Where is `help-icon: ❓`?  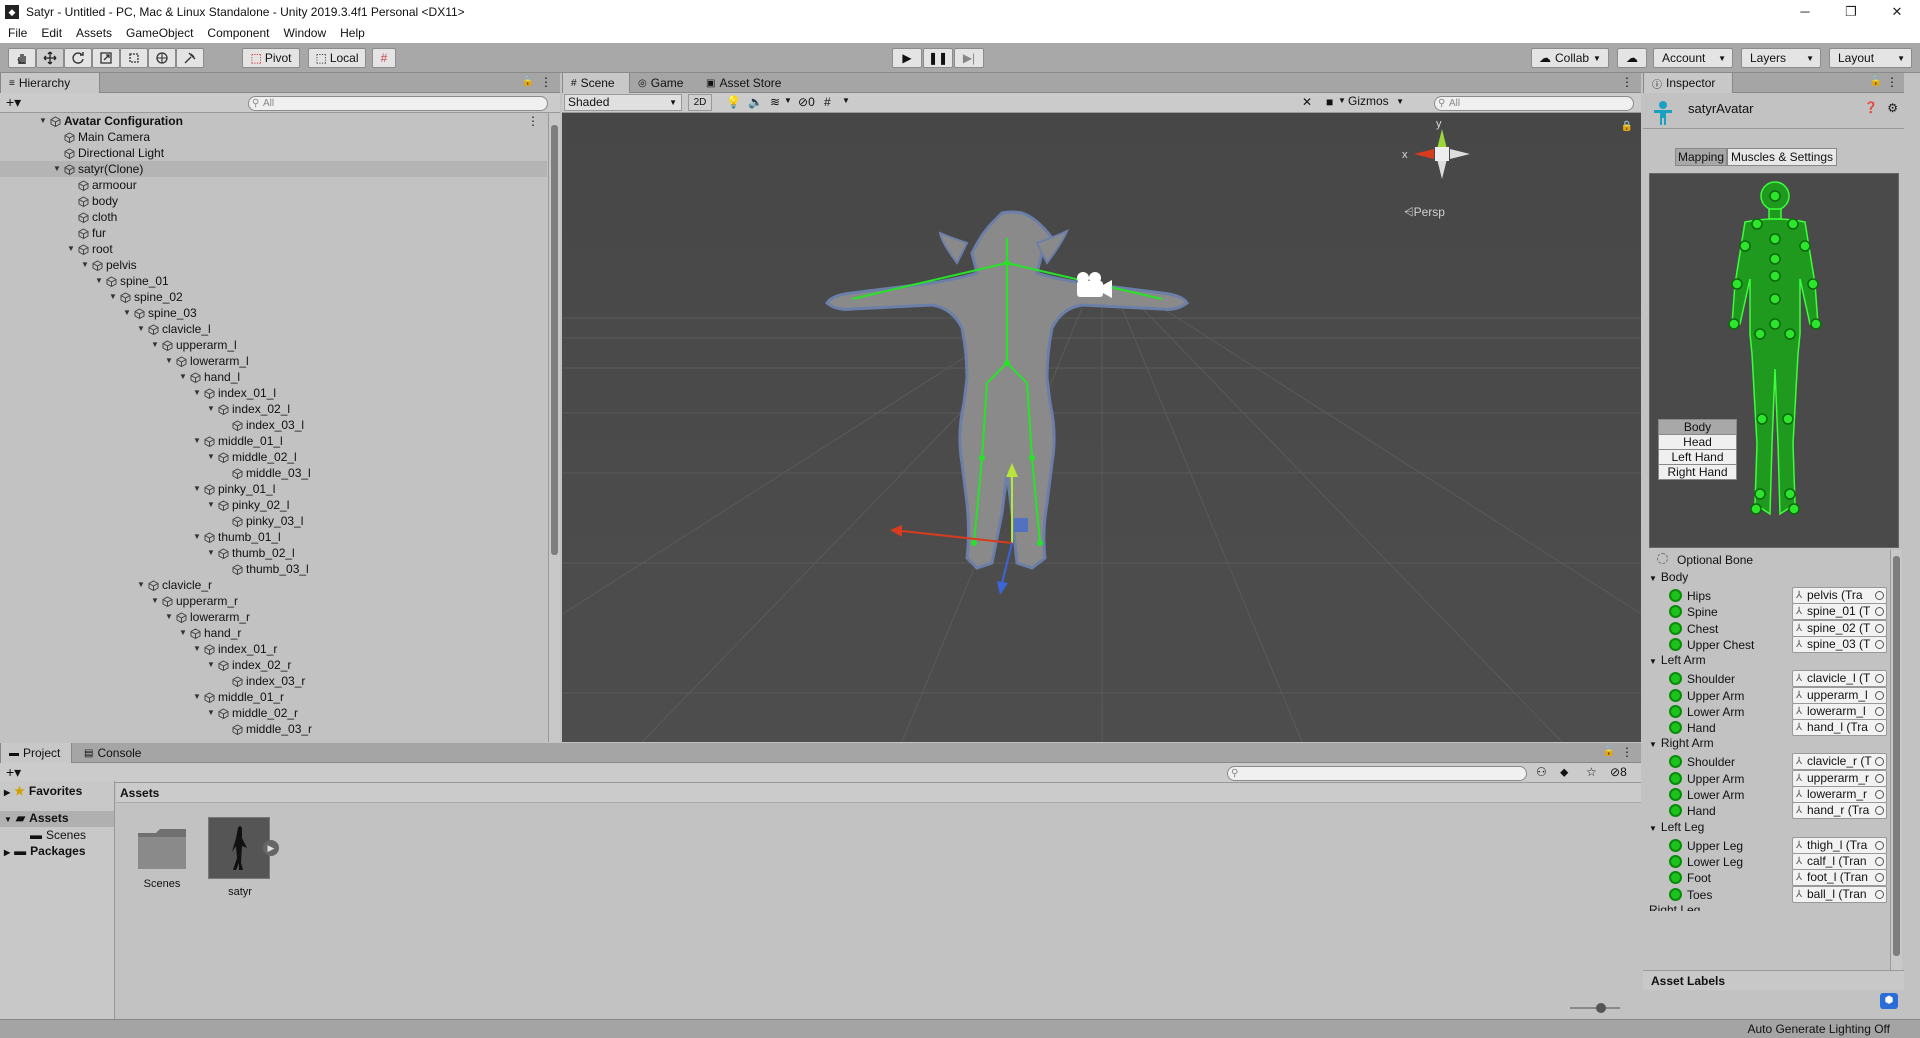 help-icon: ❓ is located at coordinates (1871, 107).